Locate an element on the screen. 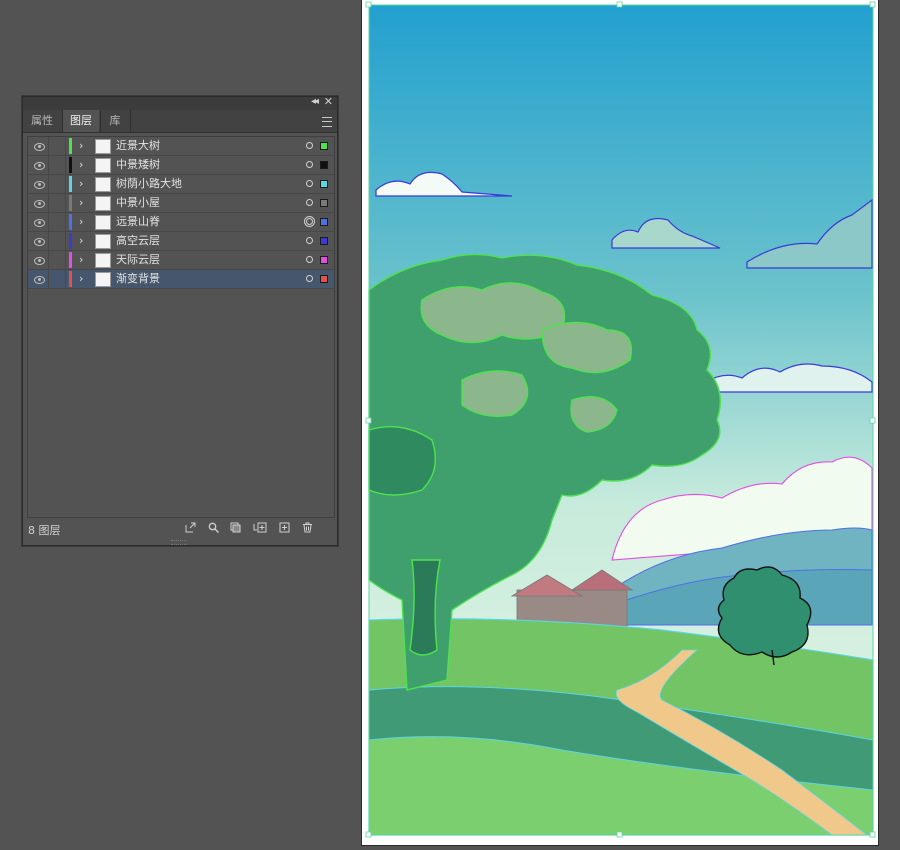  panel-menu-icon is located at coordinates (327, 122).